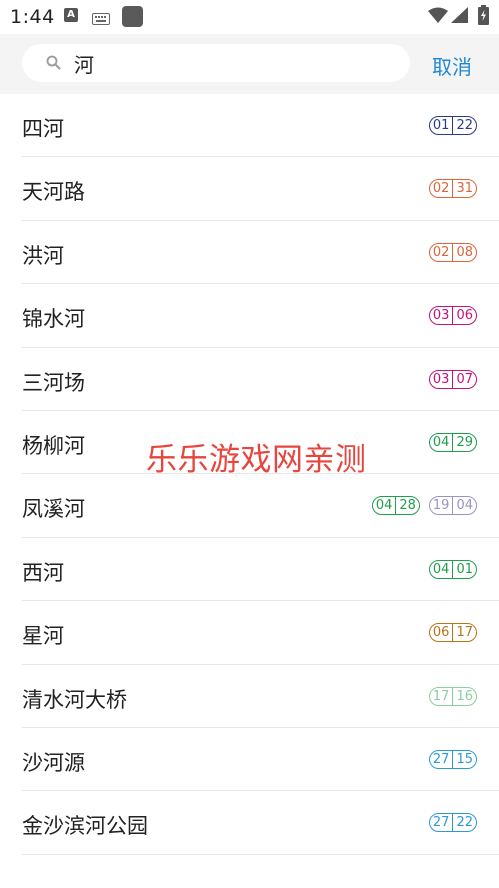  Describe the element at coordinates (101, 19) in the screenshot. I see `keyboard-icon` at that location.